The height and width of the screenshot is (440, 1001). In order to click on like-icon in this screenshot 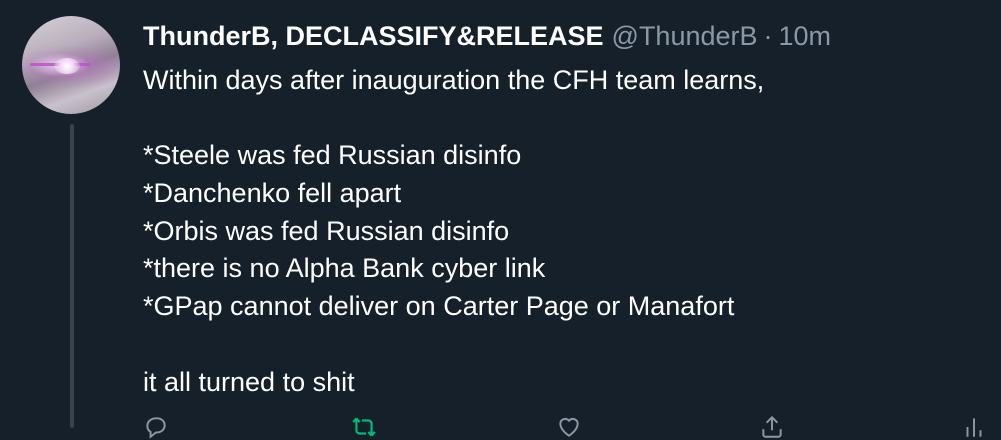, I will do `click(569, 427)`.